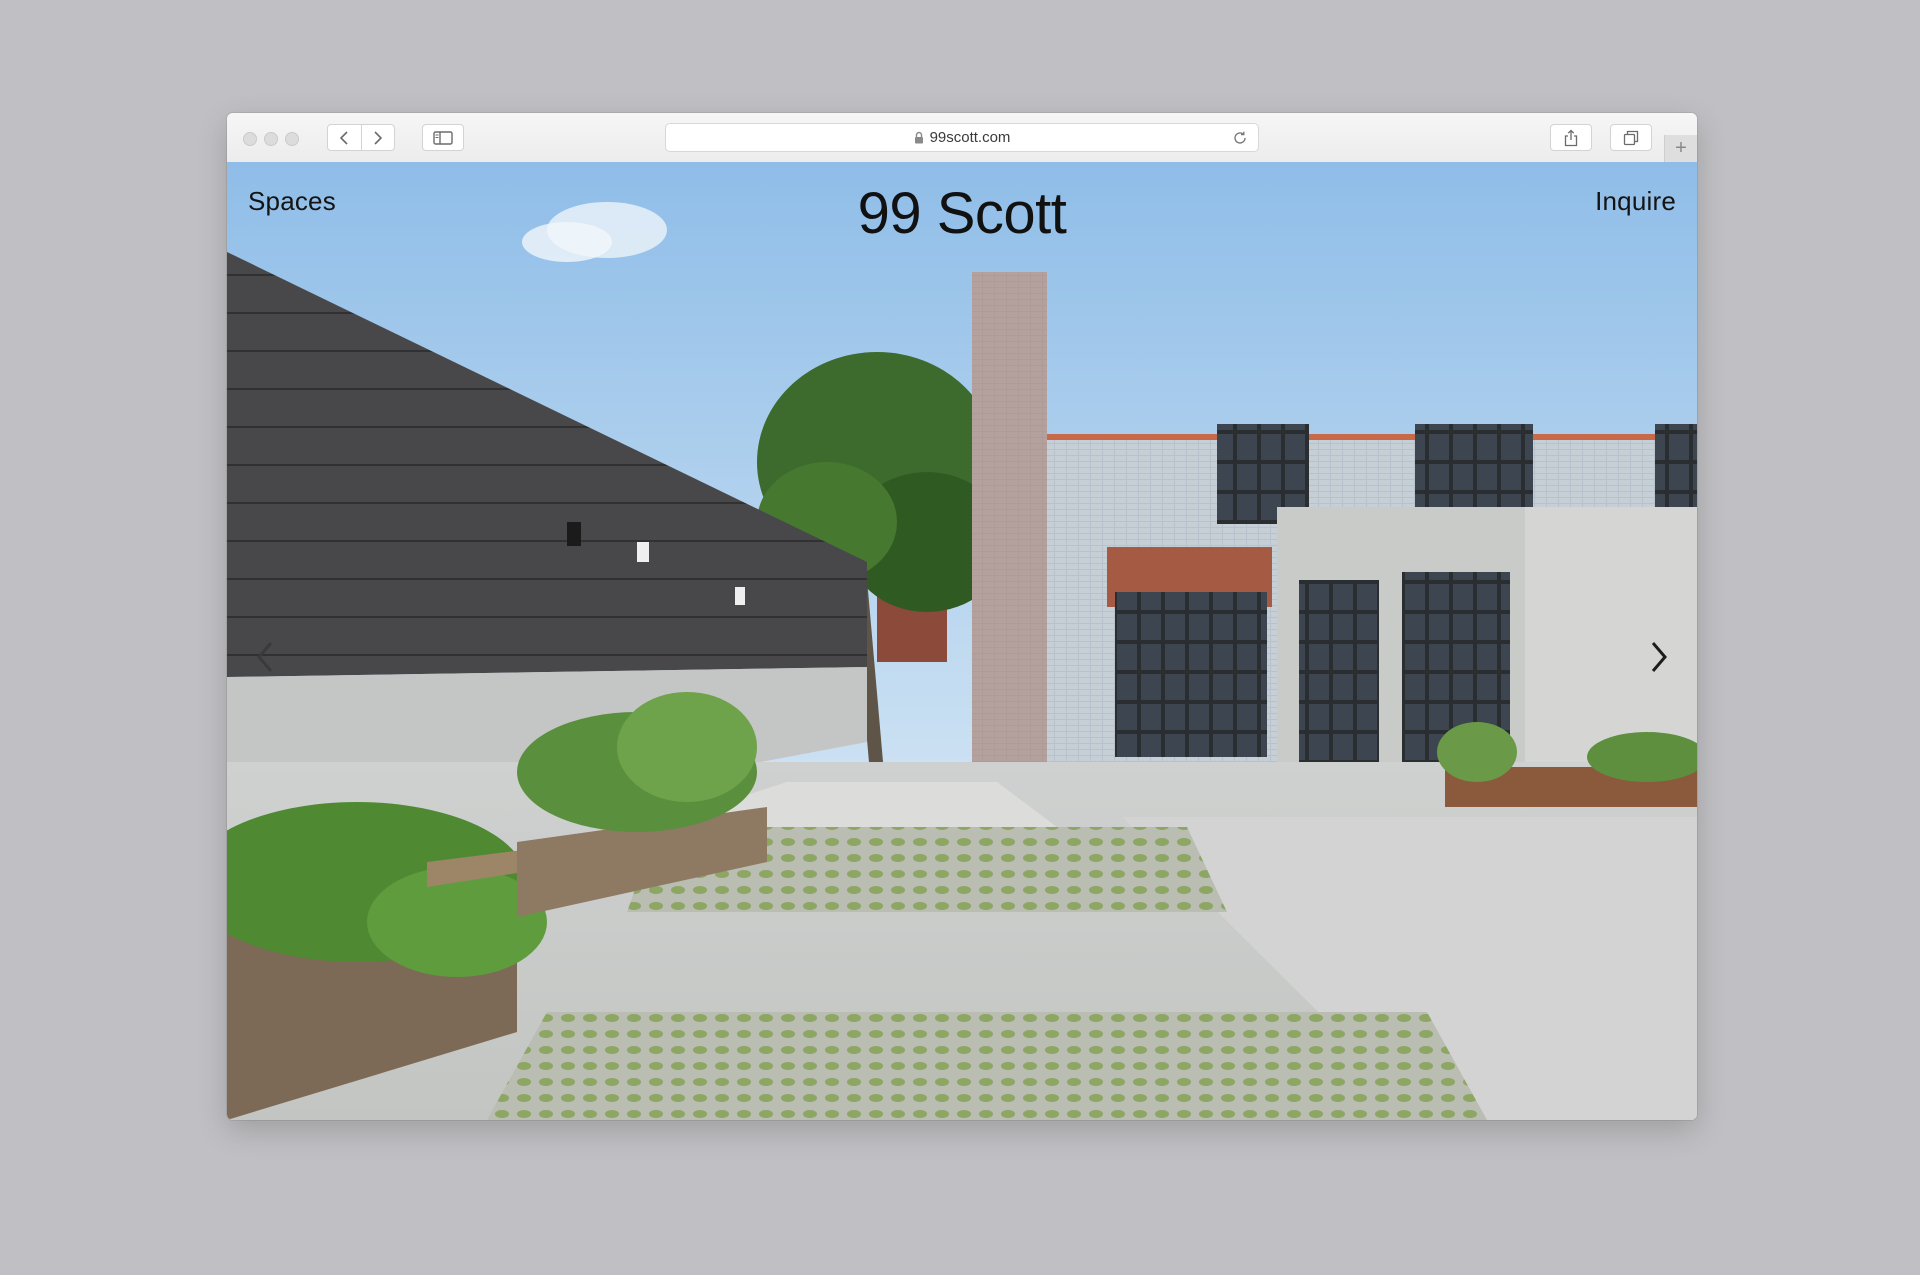 This screenshot has width=1920, height=1275. Describe the element at coordinates (962, 213) in the screenshot. I see `site-logo-title: 99 Scott` at that location.